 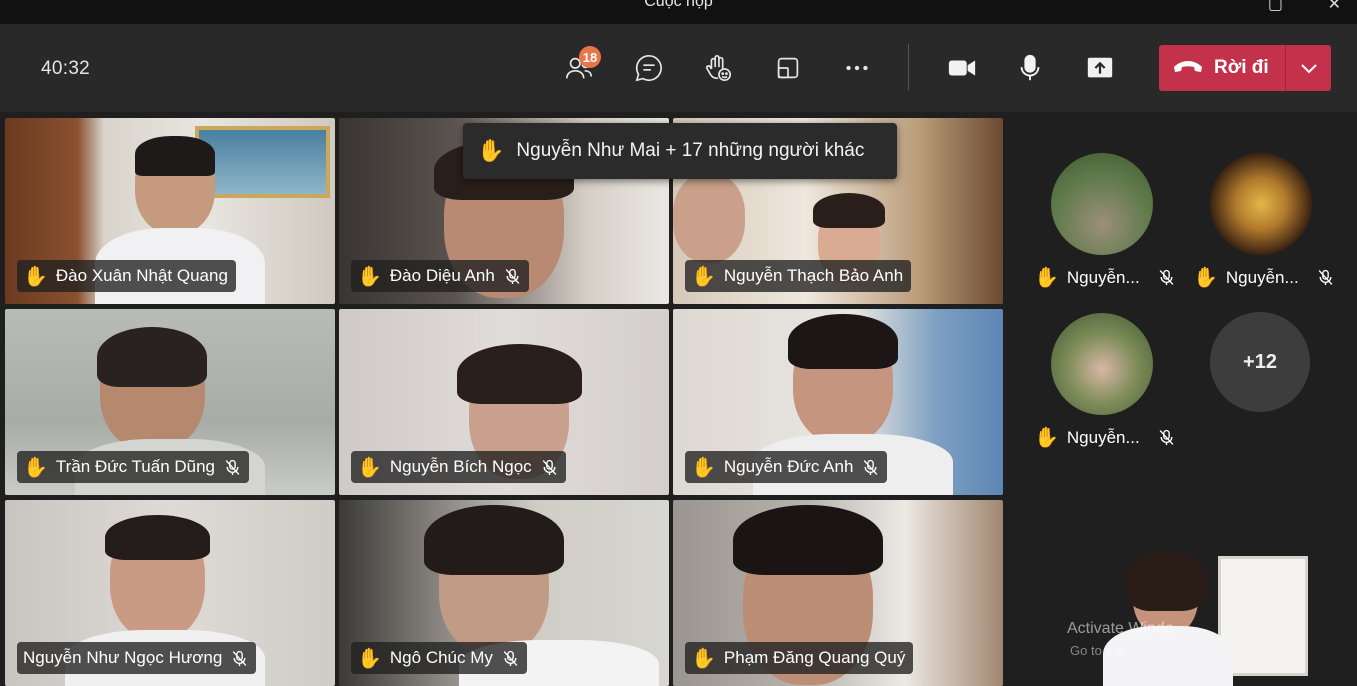 I want to click on chat-icon, so click(x=648, y=68).